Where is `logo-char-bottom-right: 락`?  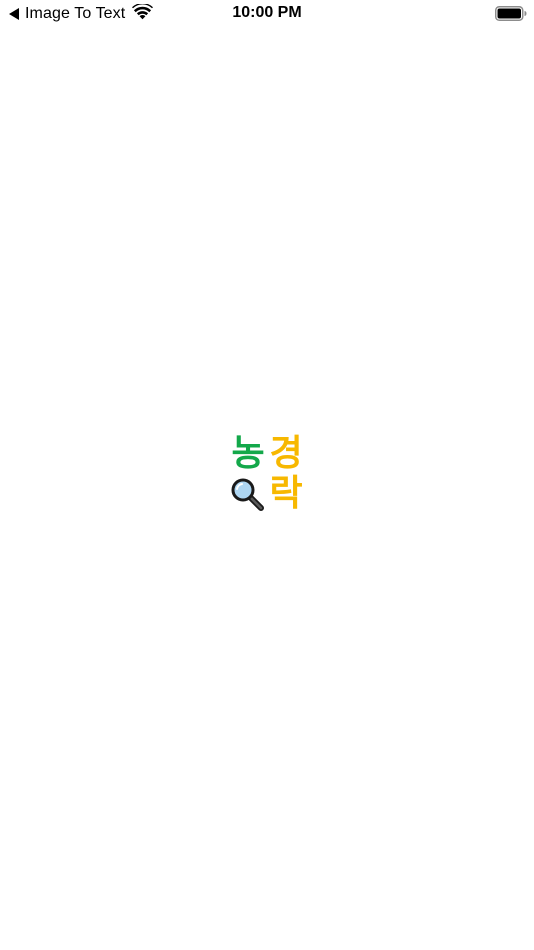 logo-char-bottom-right: 락 is located at coordinates (286, 493).